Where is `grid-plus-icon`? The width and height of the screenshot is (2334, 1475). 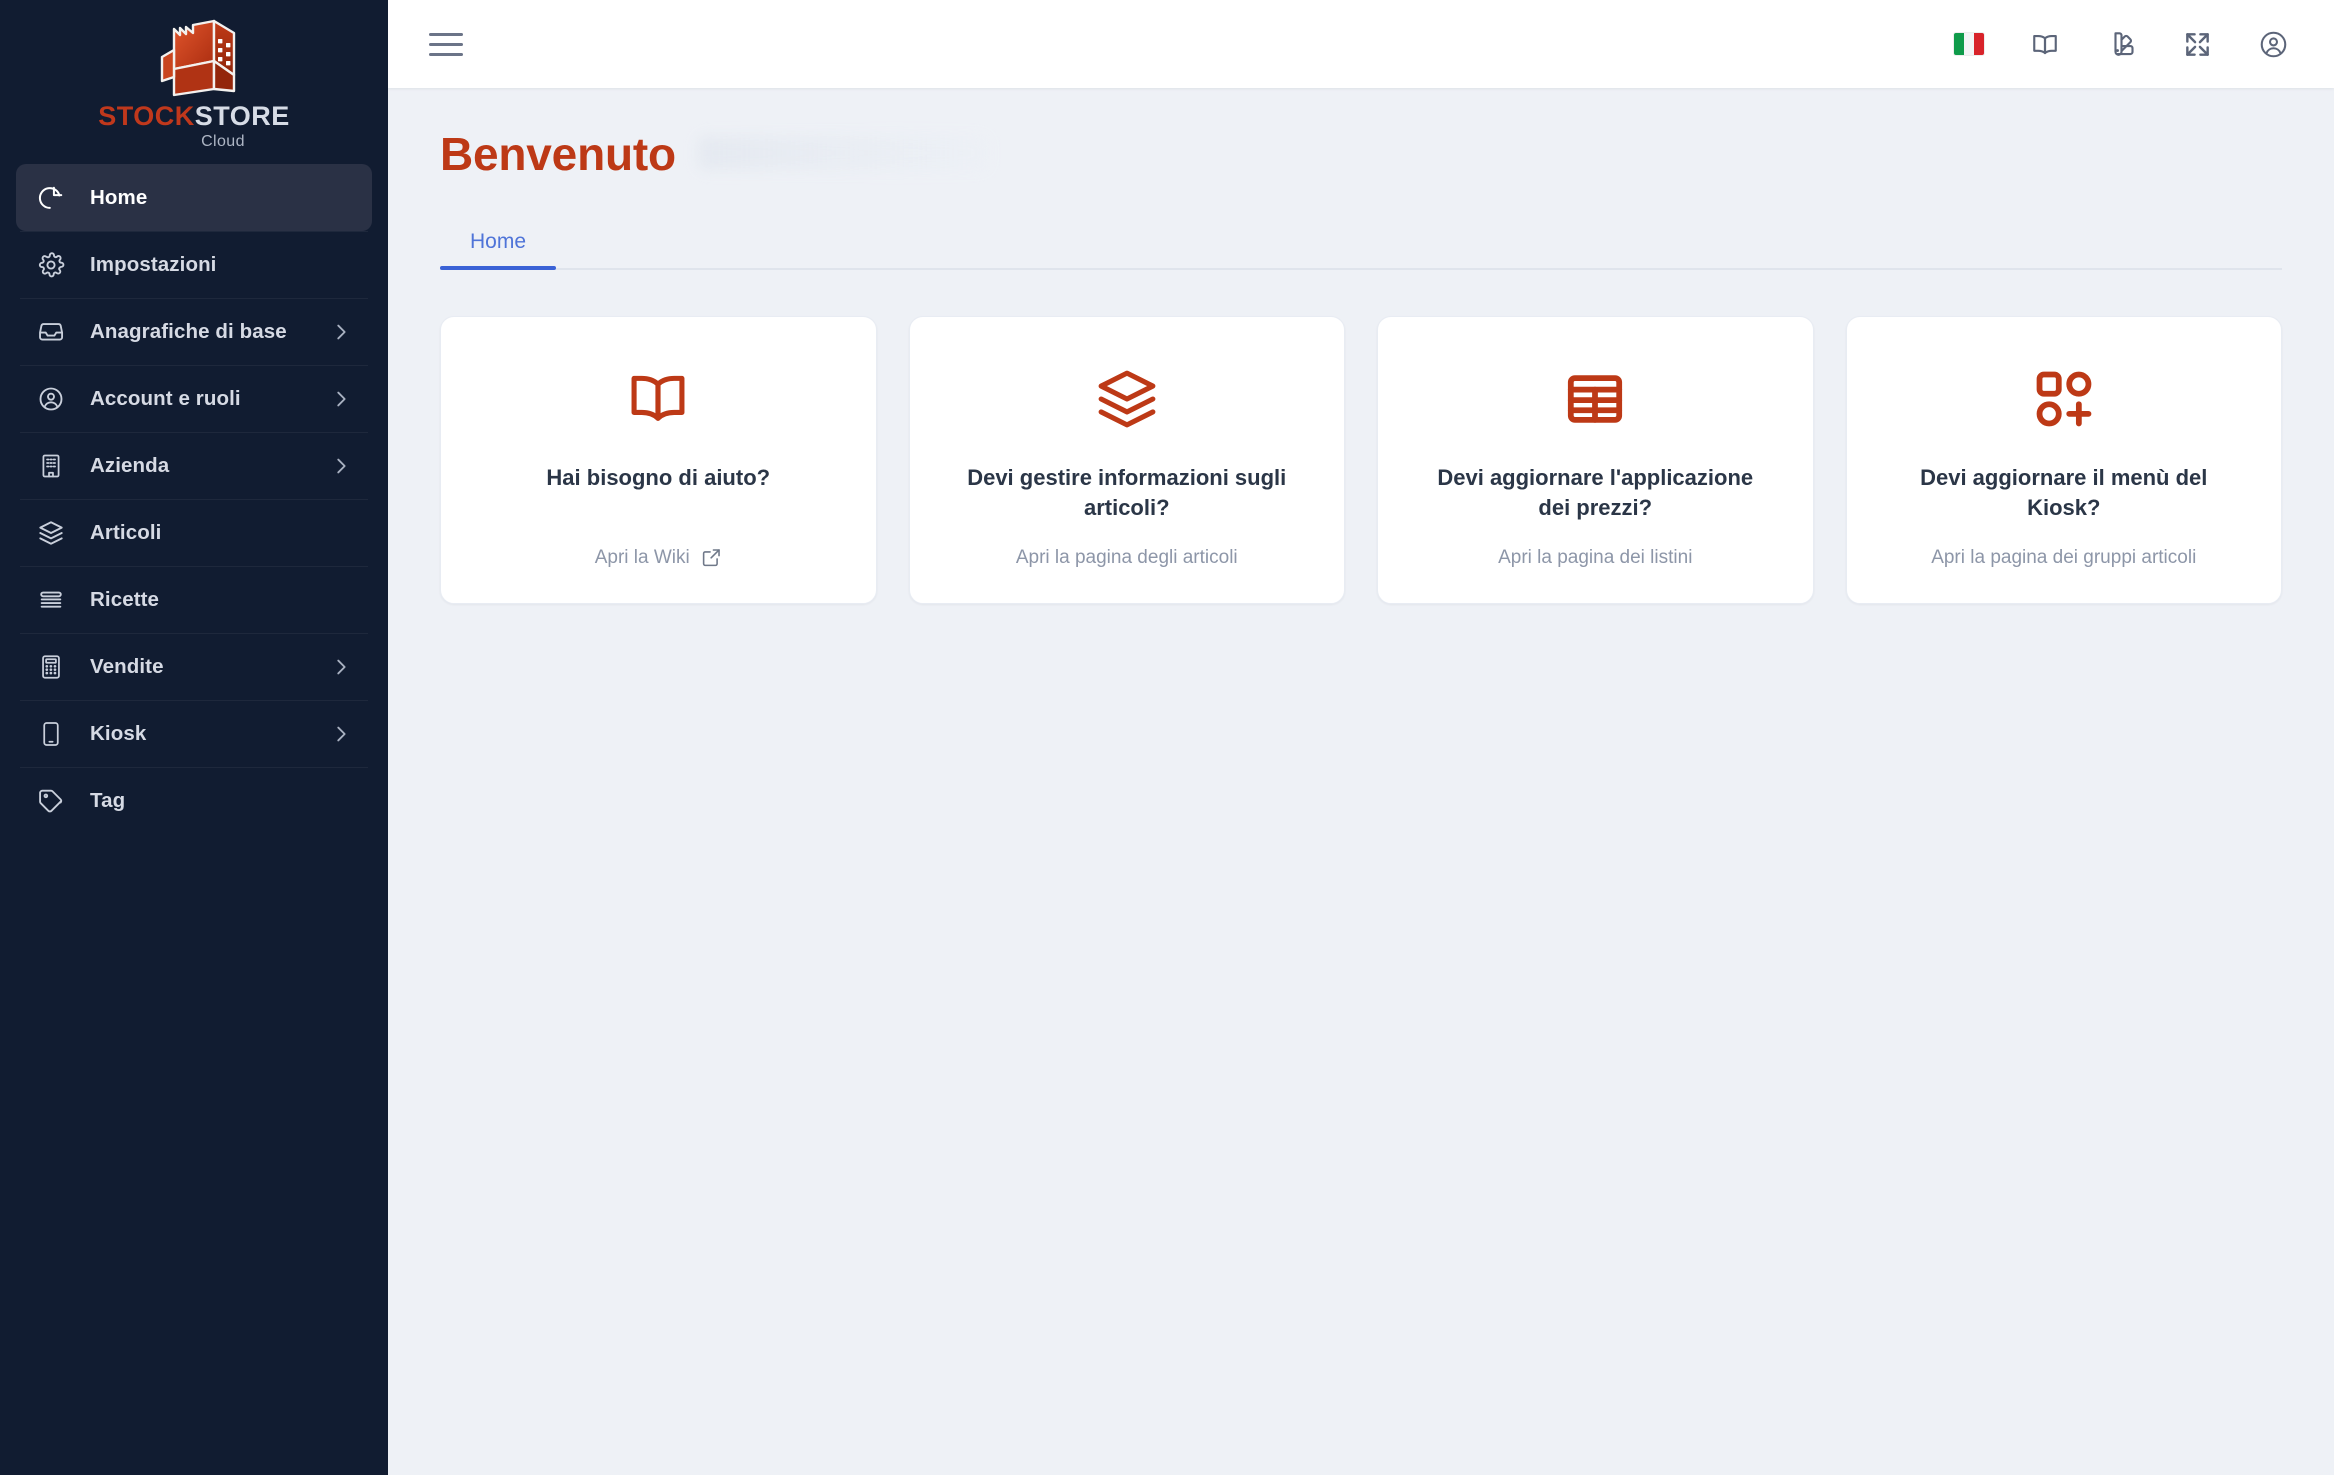 grid-plus-icon is located at coordinates (2064, 399).